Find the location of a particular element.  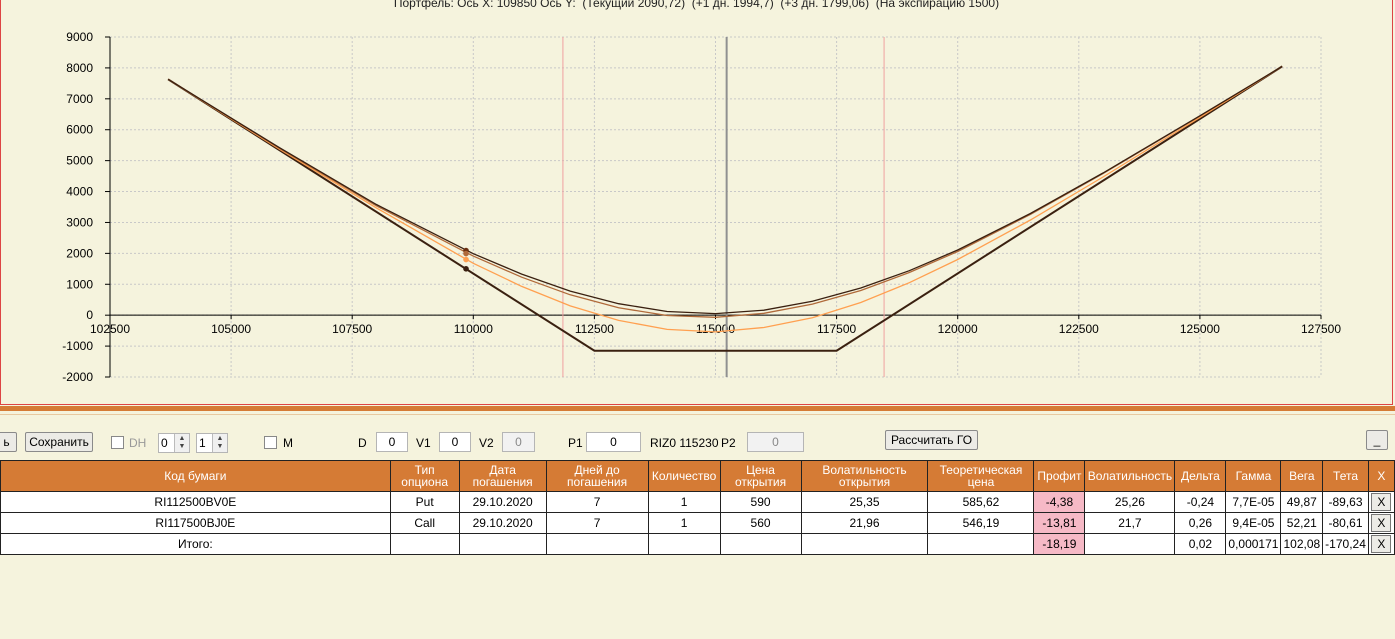

cell-profit: -13,81 is located at coordinates (1059, 523).